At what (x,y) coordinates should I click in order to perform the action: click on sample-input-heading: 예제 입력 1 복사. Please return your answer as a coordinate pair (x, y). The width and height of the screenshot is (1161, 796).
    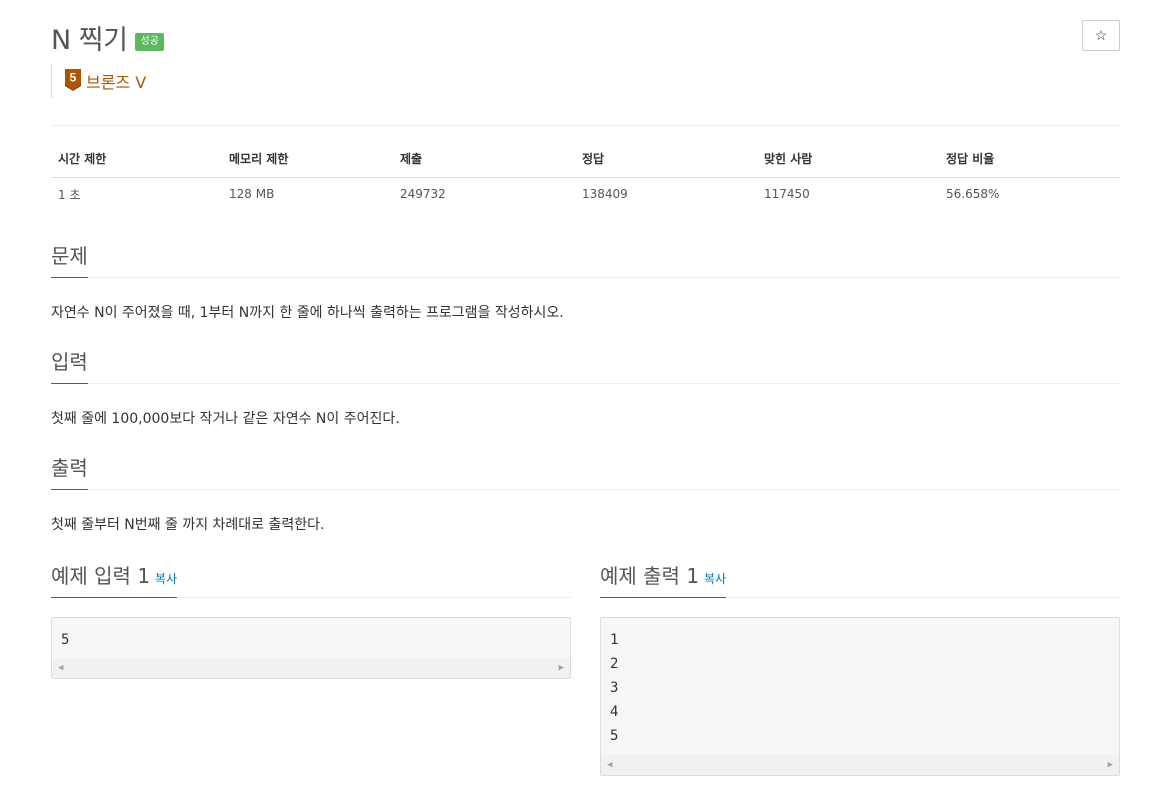
    Looking at the image, I should click on (114, 579).